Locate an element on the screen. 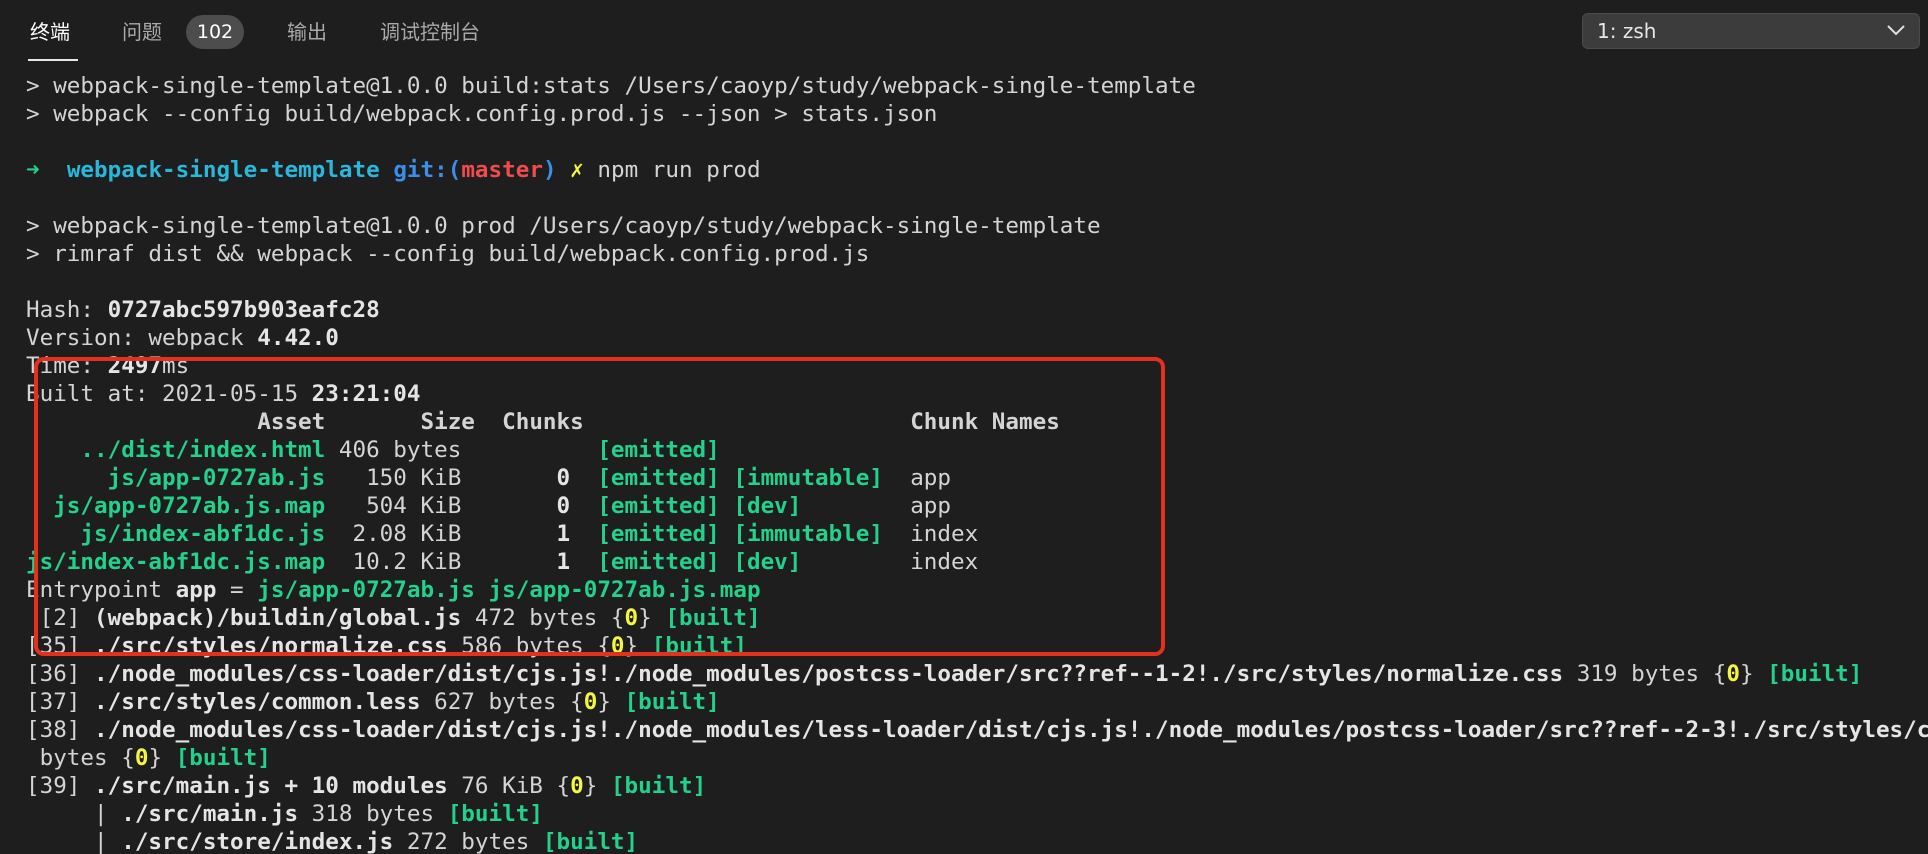  module-id: [35] is located at coordinates (60, 646).